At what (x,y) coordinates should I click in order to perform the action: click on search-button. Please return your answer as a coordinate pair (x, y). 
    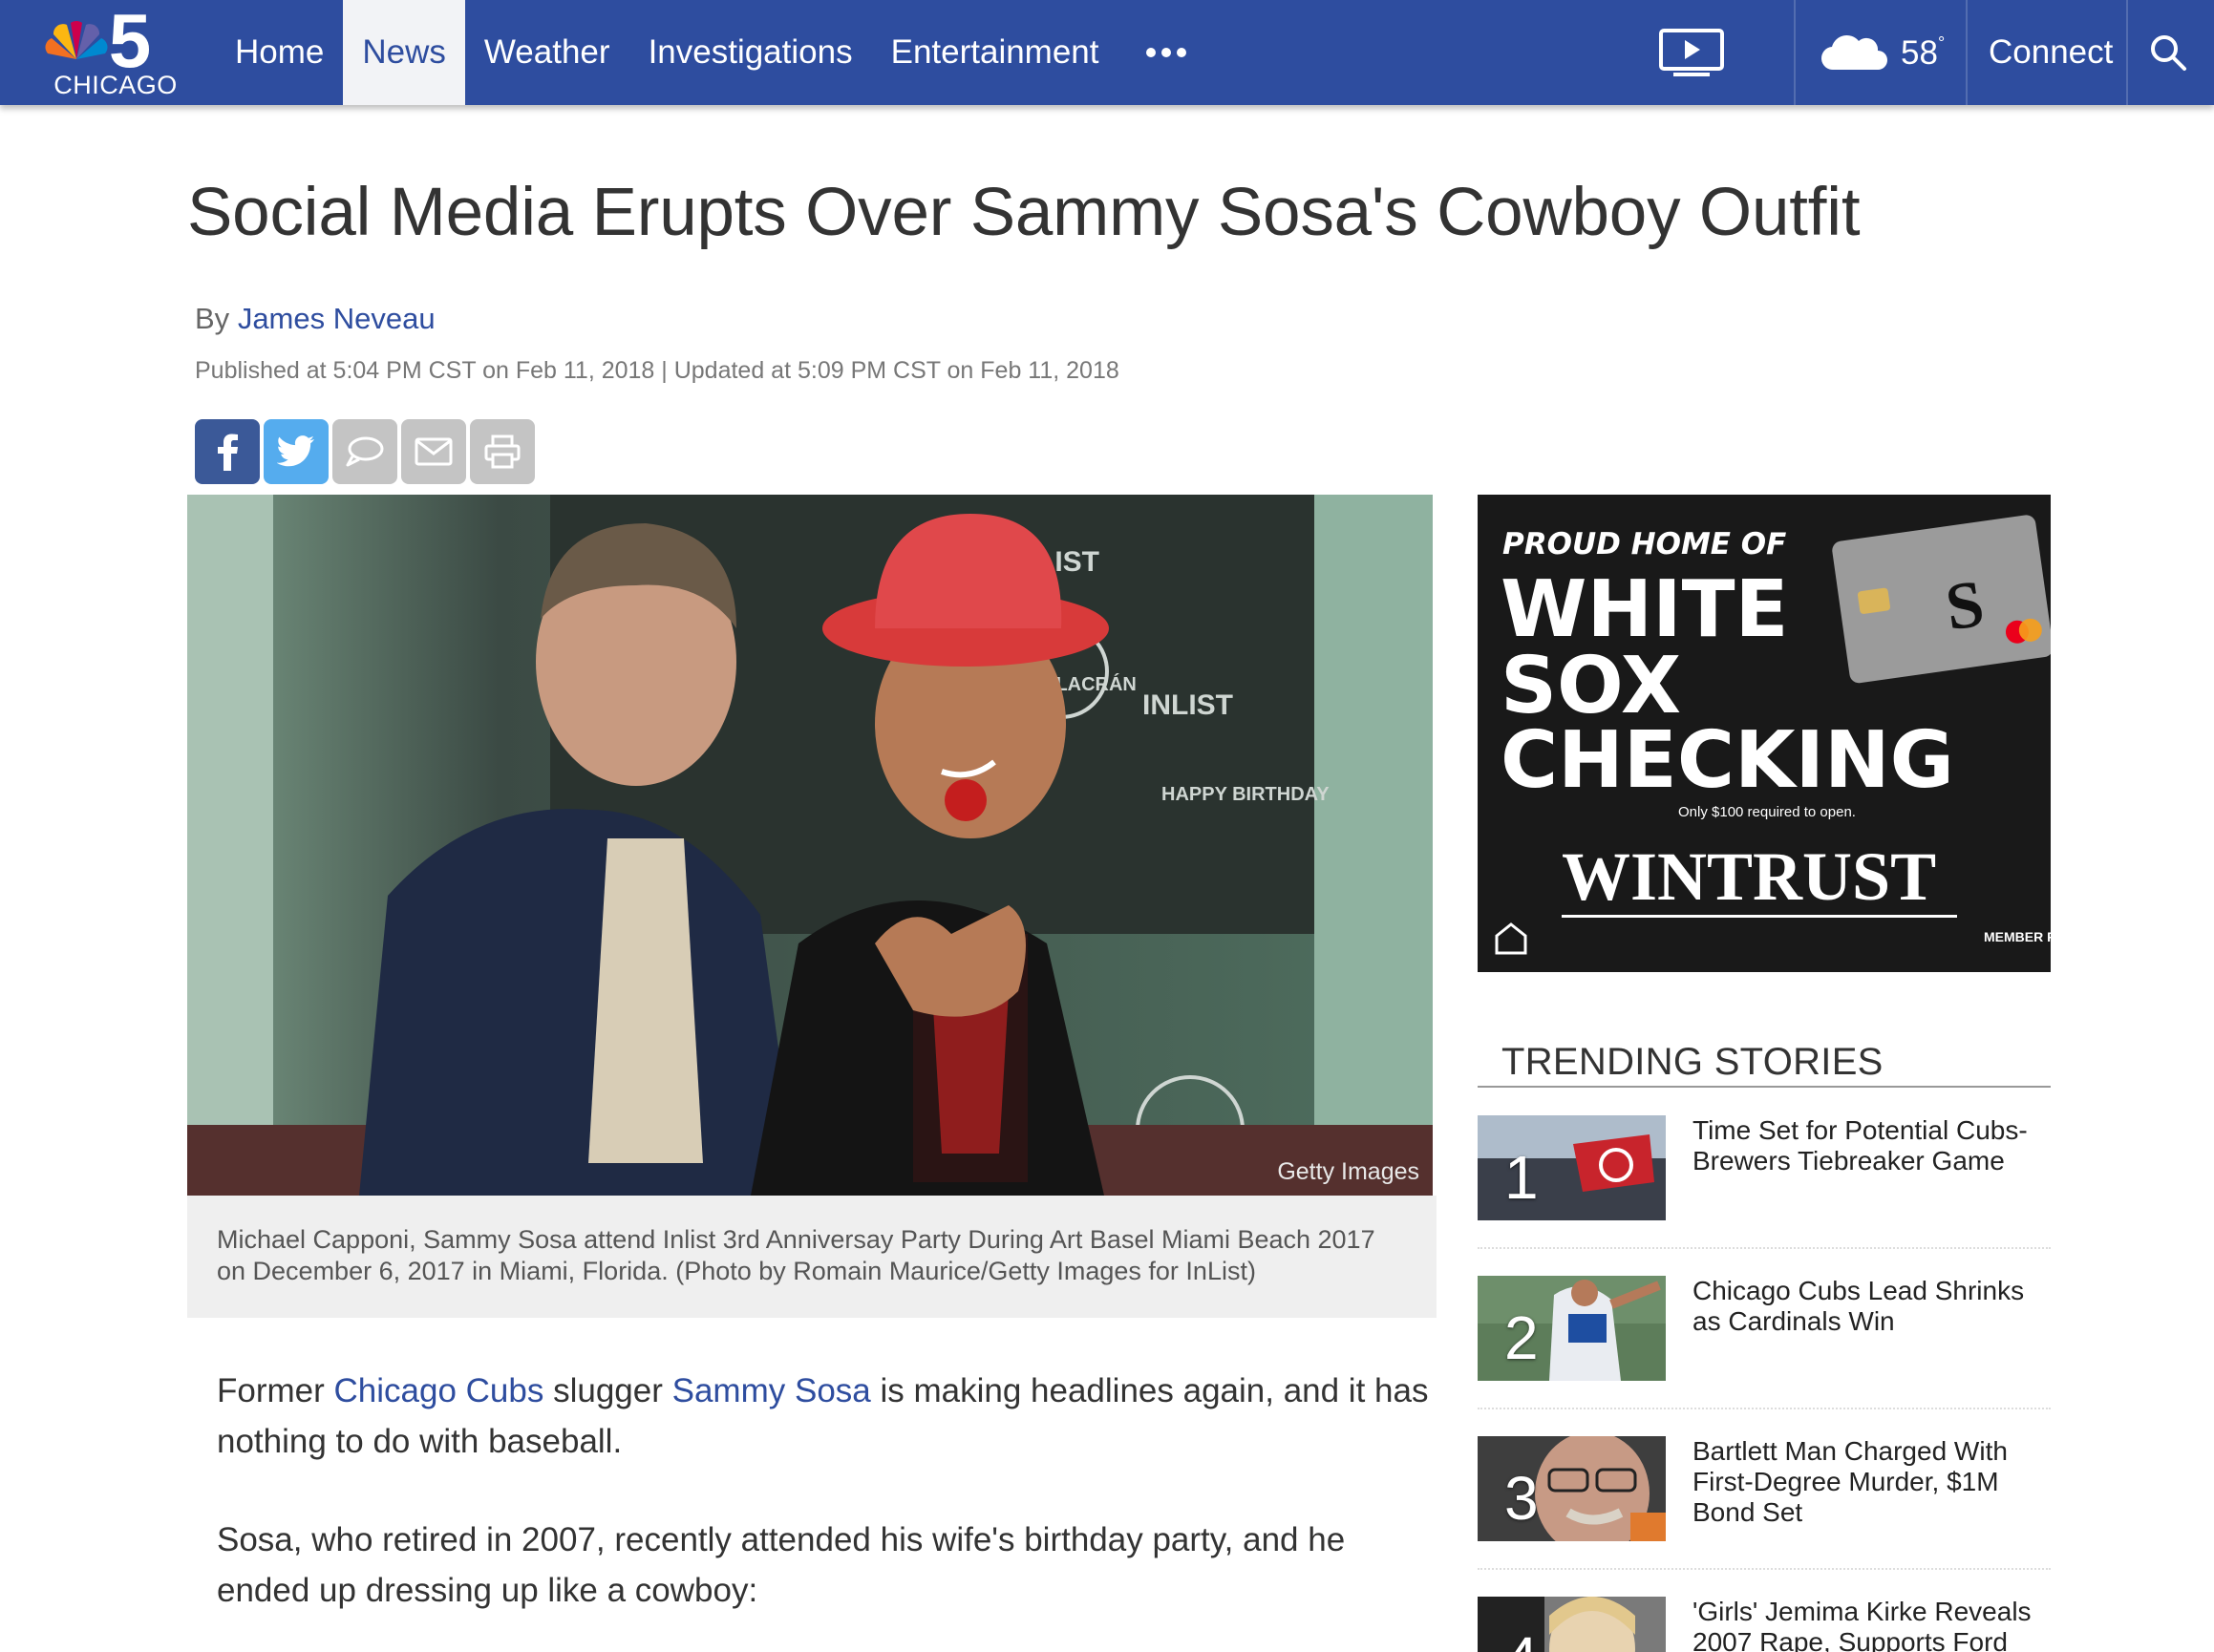
    Looking at the image, I should click on (2168, 52).